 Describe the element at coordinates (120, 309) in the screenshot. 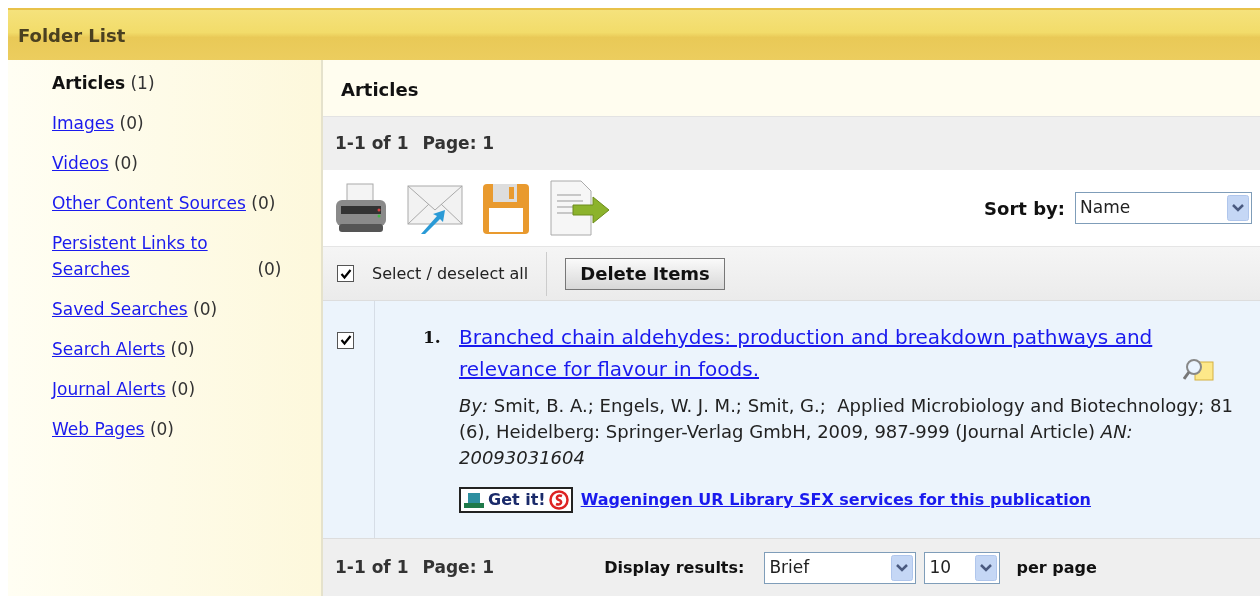

I see `folder-link: Saved Searches` at that location.